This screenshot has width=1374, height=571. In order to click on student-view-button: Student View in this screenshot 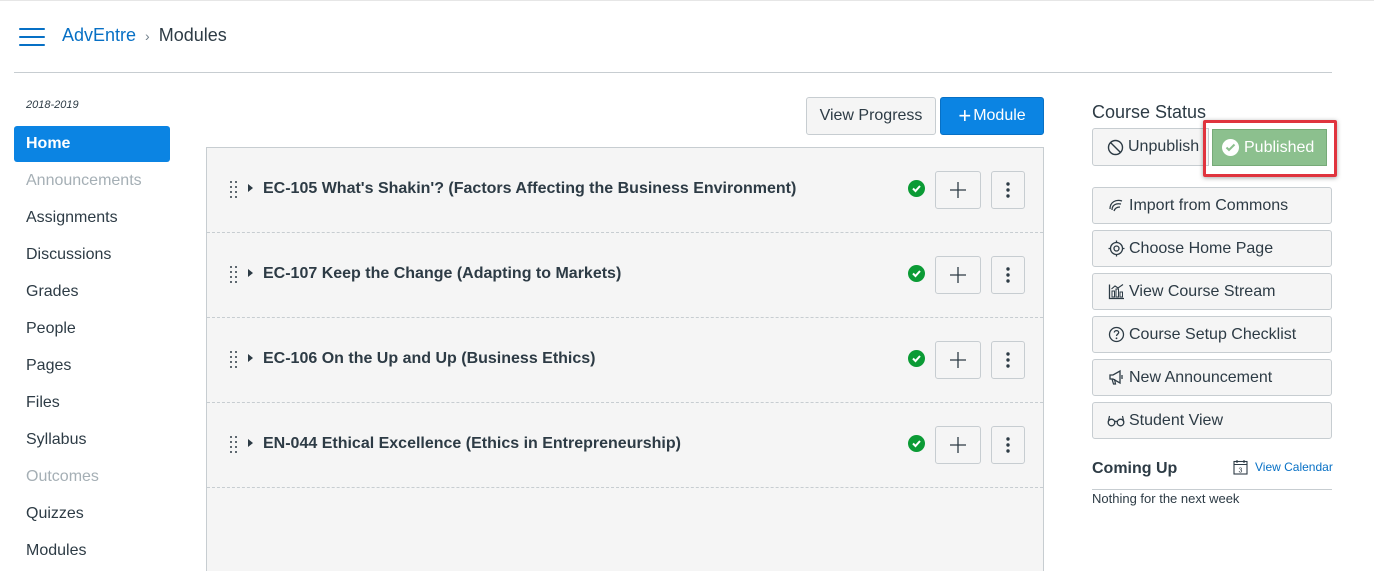, I will do `click(1212, 420)`.